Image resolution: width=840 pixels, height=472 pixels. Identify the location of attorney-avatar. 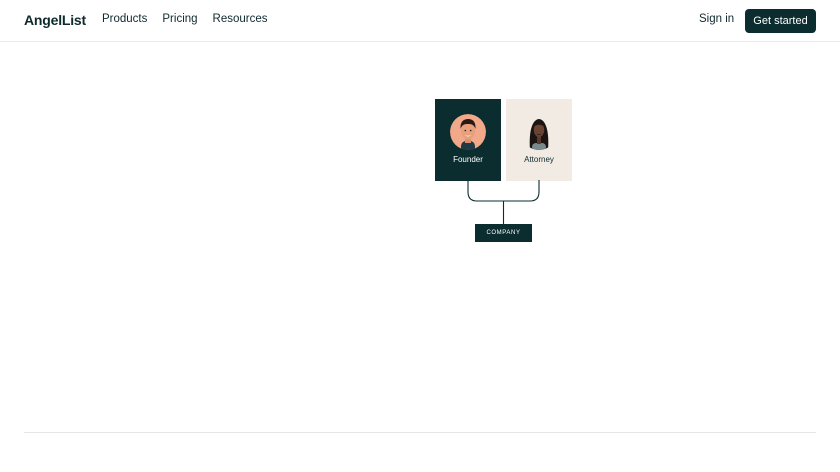
(539, 132).